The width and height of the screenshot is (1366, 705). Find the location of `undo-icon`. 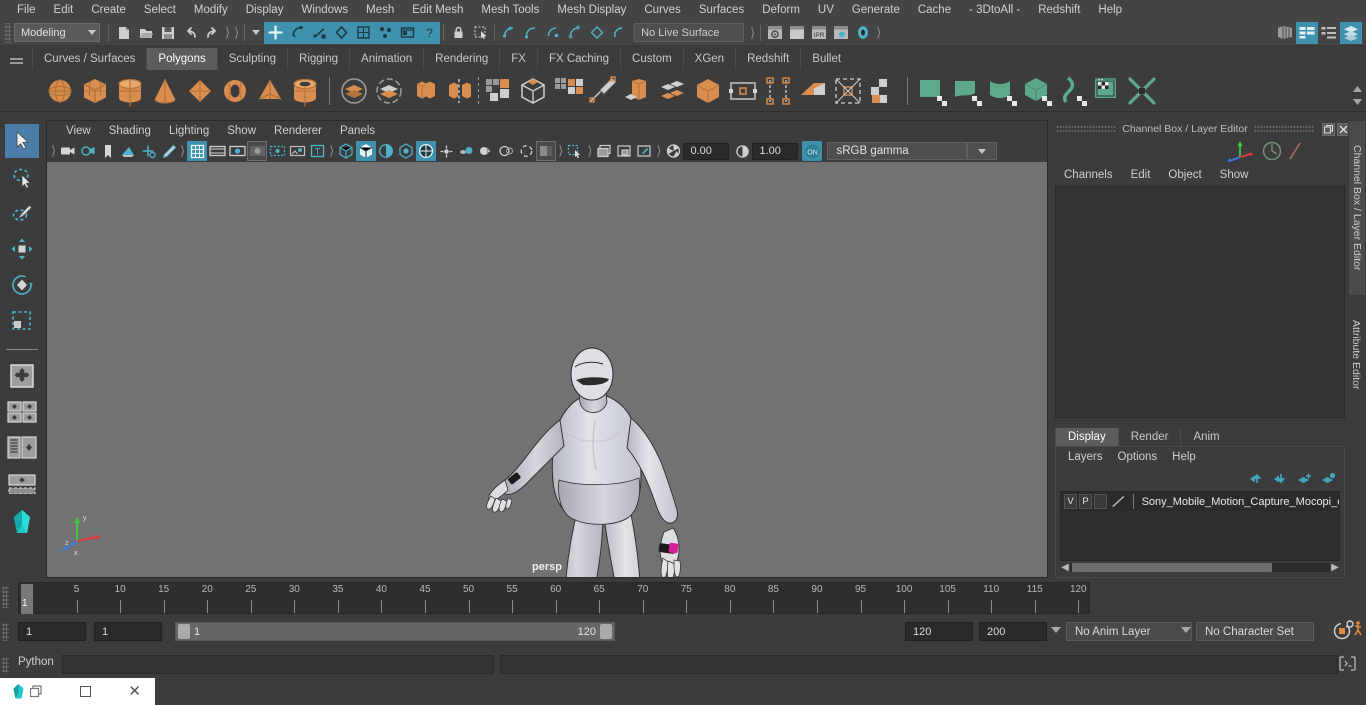

undo-icon is located at coordinates (190, 33).